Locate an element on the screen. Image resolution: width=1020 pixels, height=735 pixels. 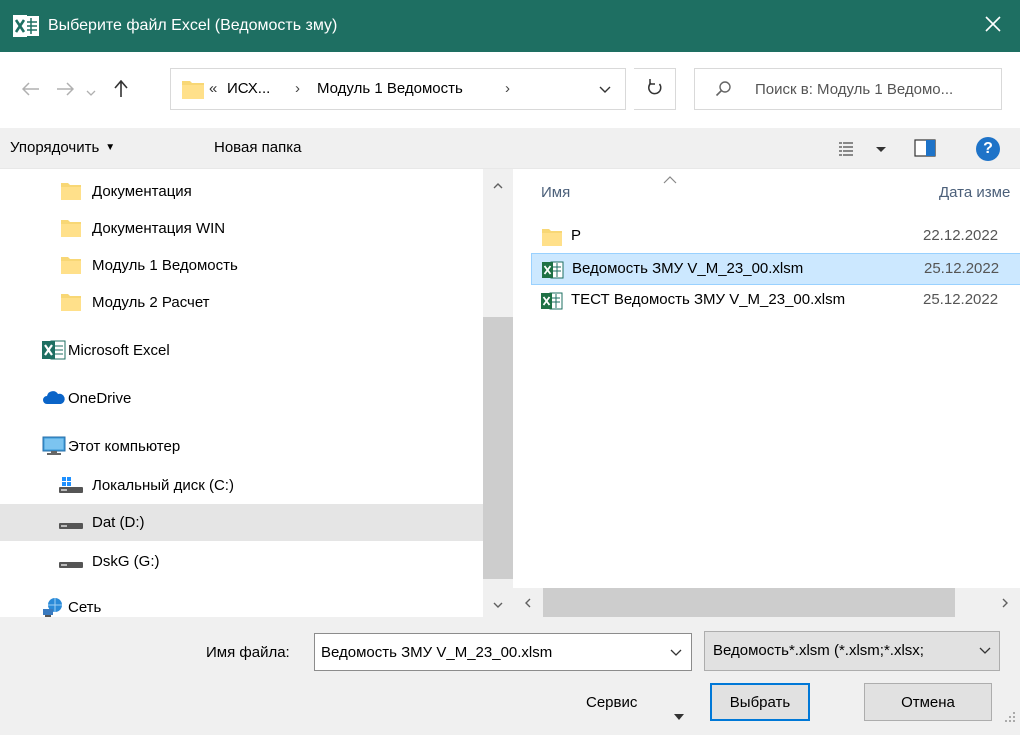
cancel-button: Отмена is located at coordinates (928, 702).